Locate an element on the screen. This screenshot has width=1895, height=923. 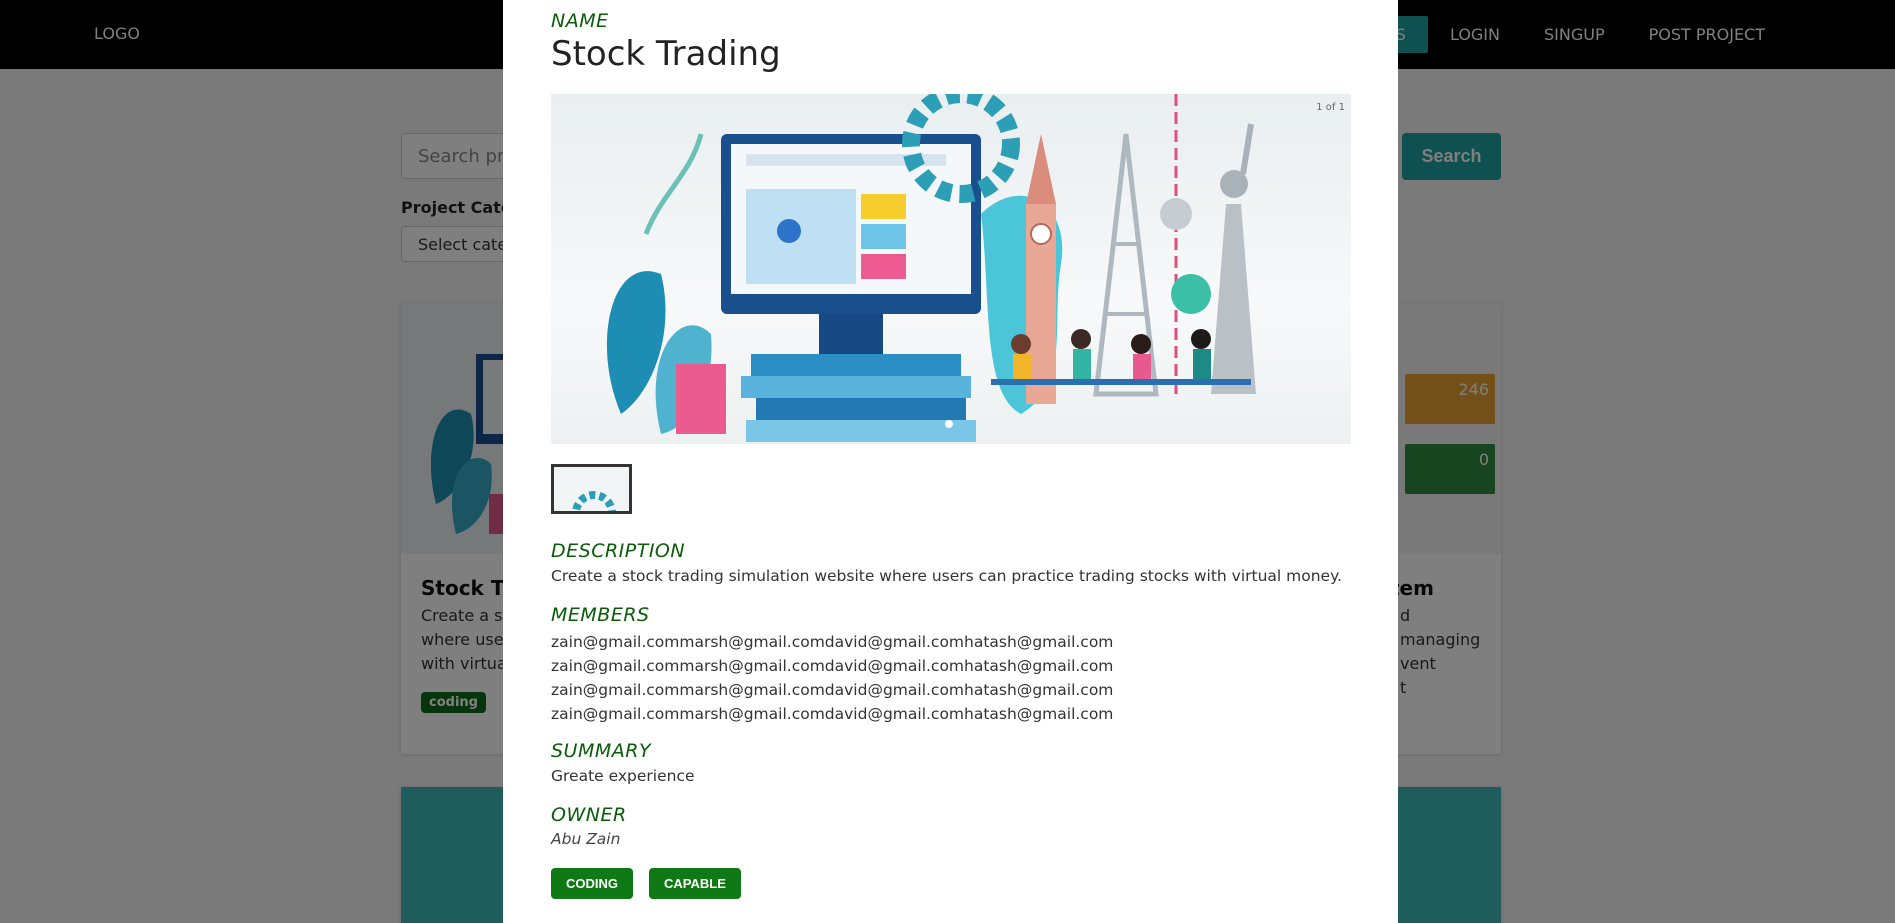
name-label: NAME is located at coordinates (580, 21).